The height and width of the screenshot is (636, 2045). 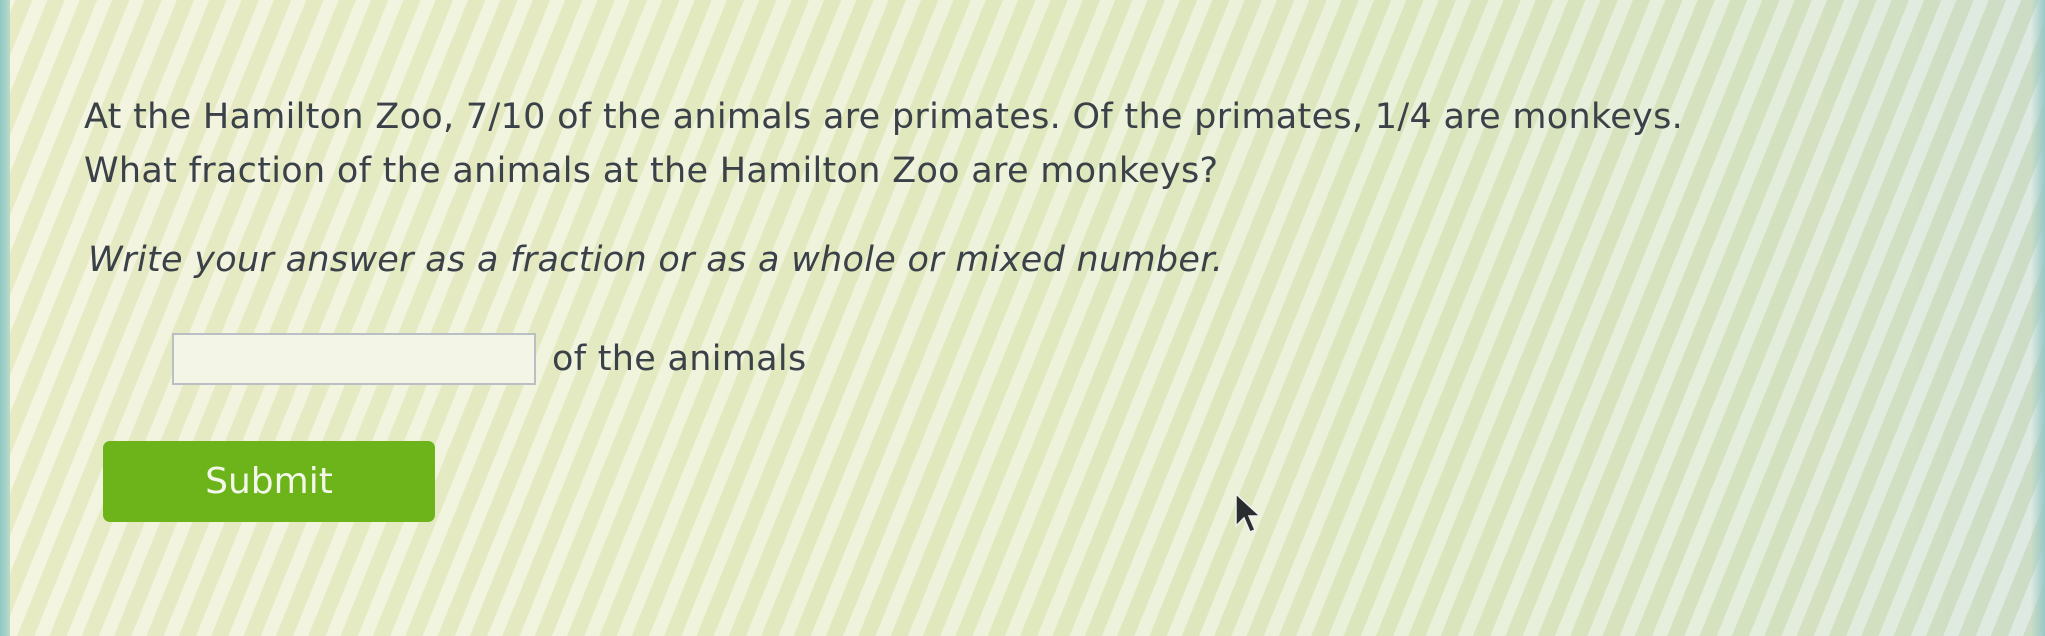 I want to click on left-screen-edge, so click(x=5, y=318).